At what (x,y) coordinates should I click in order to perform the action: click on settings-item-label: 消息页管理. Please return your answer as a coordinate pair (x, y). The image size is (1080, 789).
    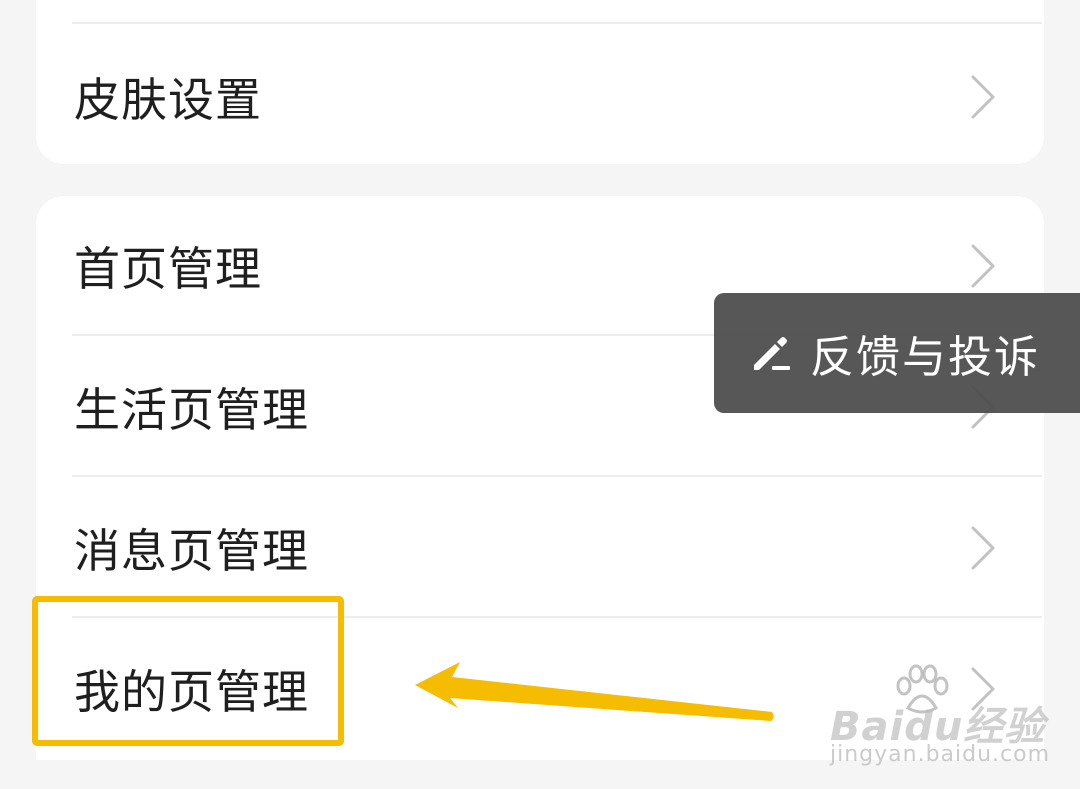
    Looking at the image, I should click on (191, 551).